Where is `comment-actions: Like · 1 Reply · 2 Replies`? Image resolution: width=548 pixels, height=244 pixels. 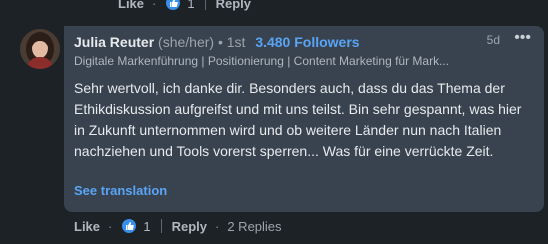 comment-actions: Like · 1 Reply · 2 Replies is located at coordinates (178, 226).